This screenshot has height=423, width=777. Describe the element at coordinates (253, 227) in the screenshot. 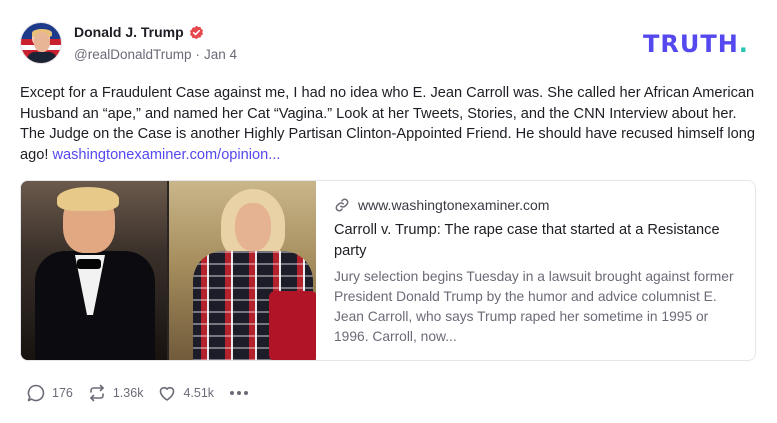

I see `photo-woman-face` at that location.